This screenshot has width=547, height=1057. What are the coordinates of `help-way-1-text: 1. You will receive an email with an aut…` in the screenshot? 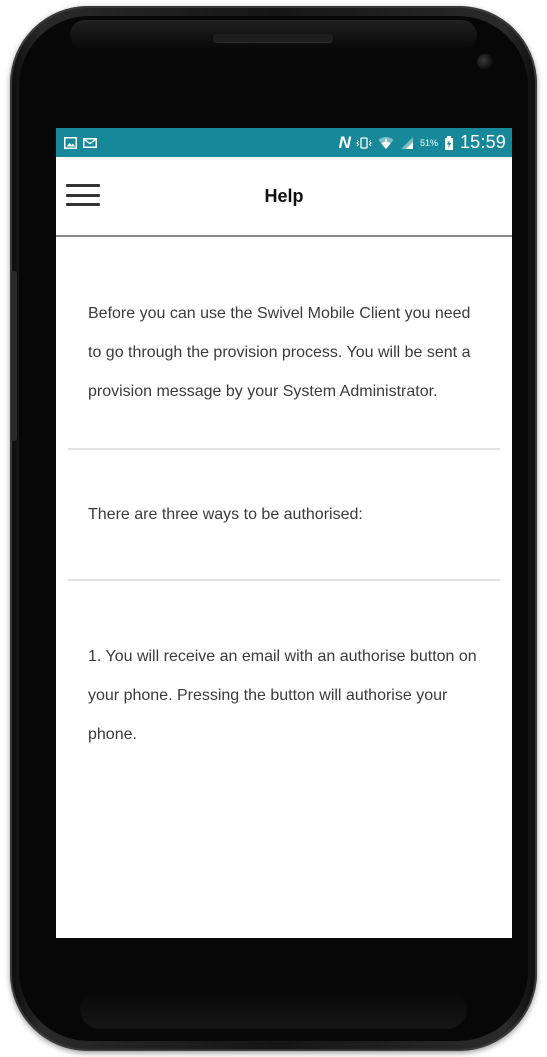 It's located at (282, 695).